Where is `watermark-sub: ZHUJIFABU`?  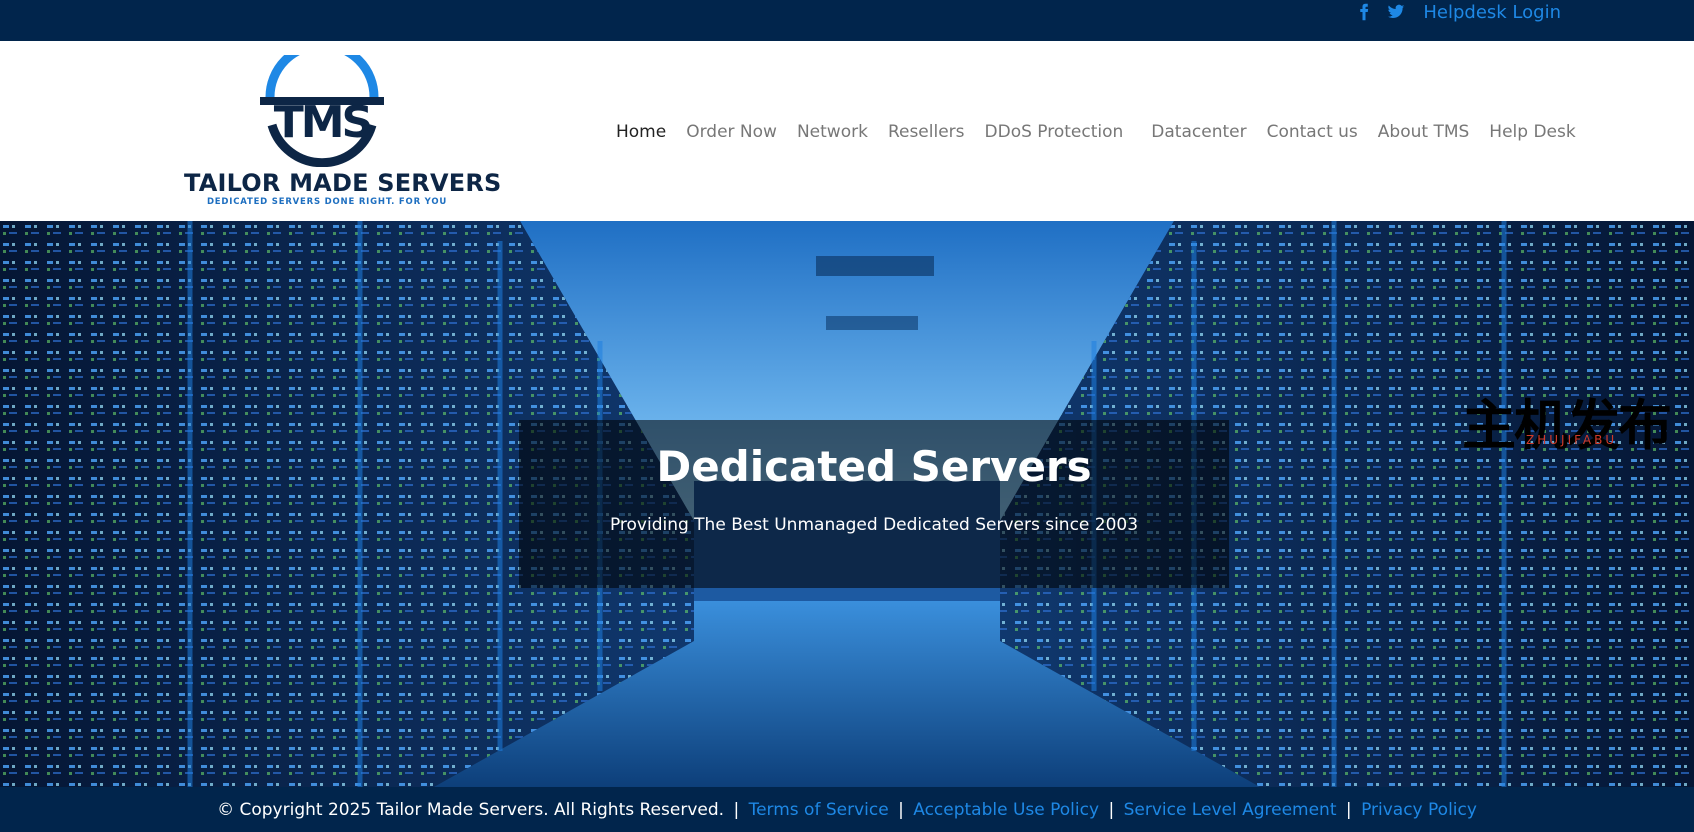
watermark-sub: ZHUJIFABU is located at coordinates (1572, 440).